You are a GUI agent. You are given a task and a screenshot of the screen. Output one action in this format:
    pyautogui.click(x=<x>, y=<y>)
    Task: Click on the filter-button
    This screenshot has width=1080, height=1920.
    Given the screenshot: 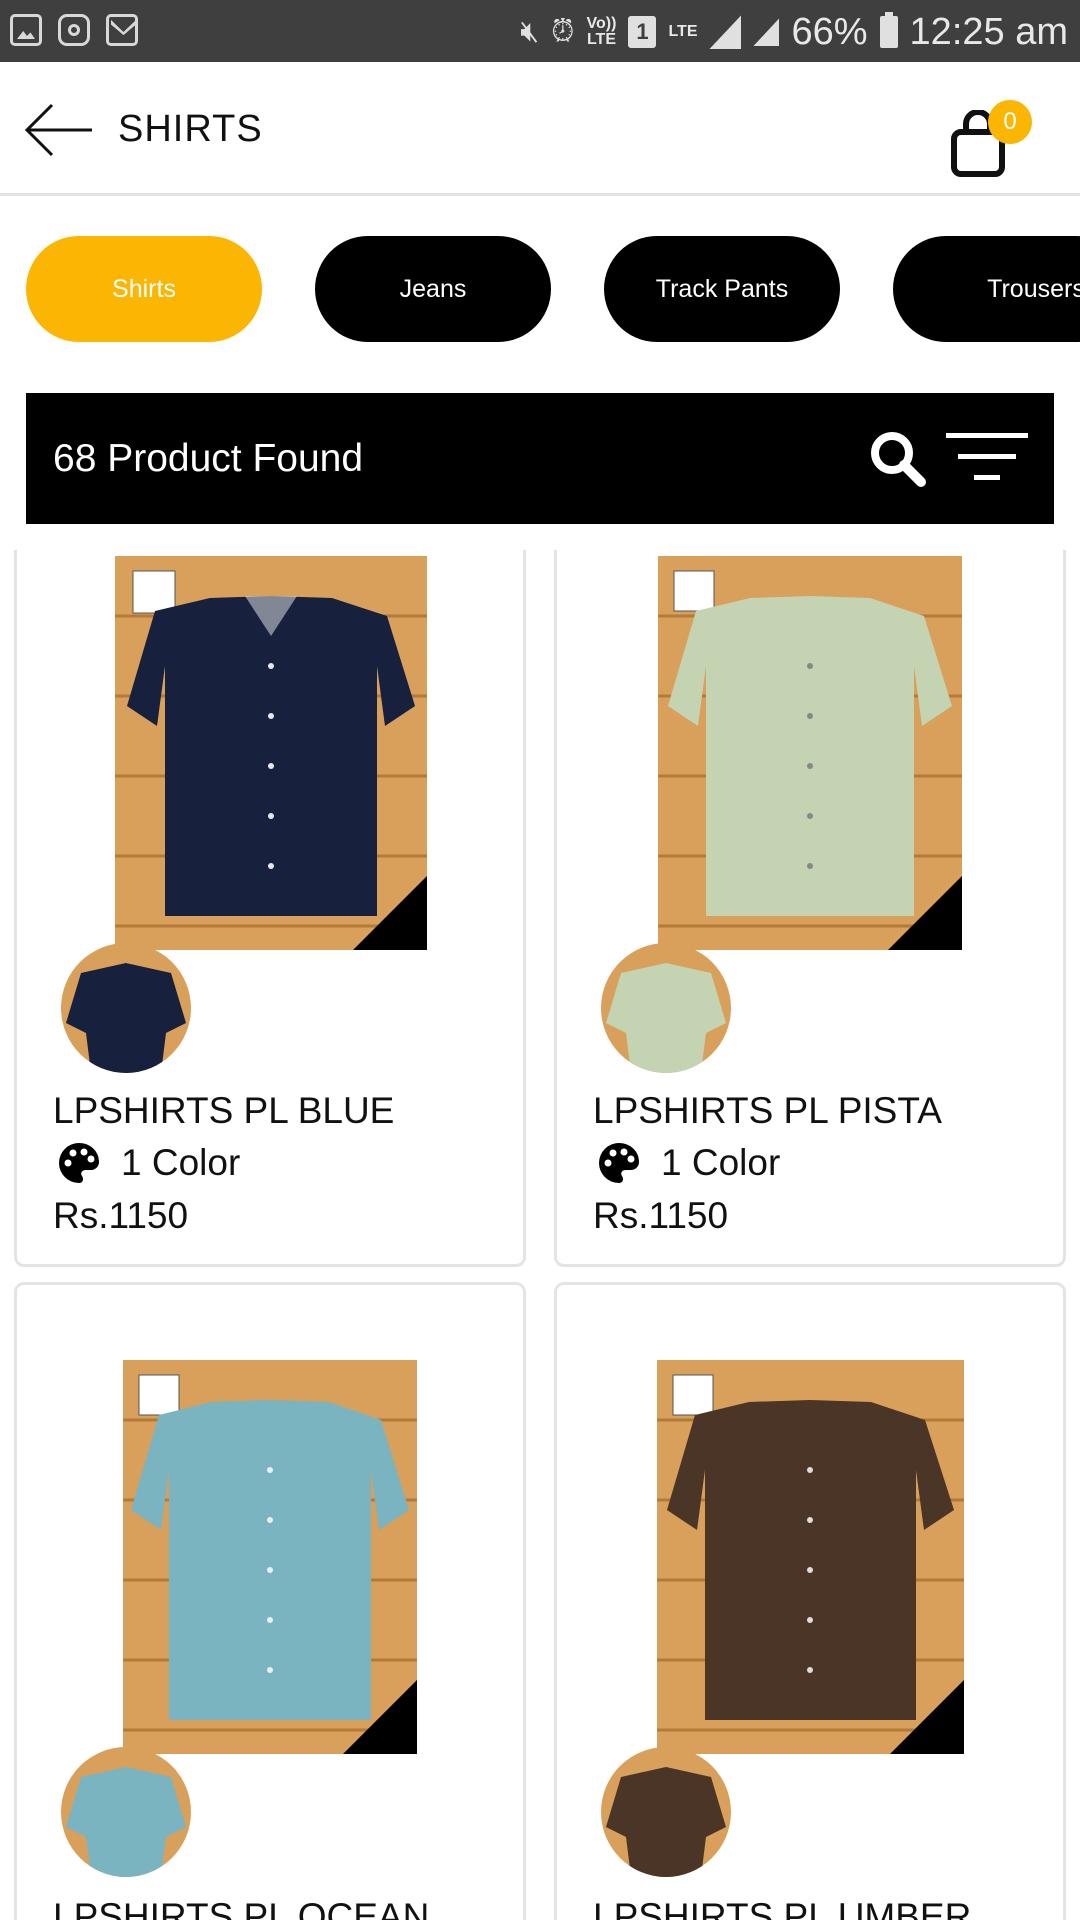 What is the action you would take?
    pyautogui.click(x=987, y=457)
    